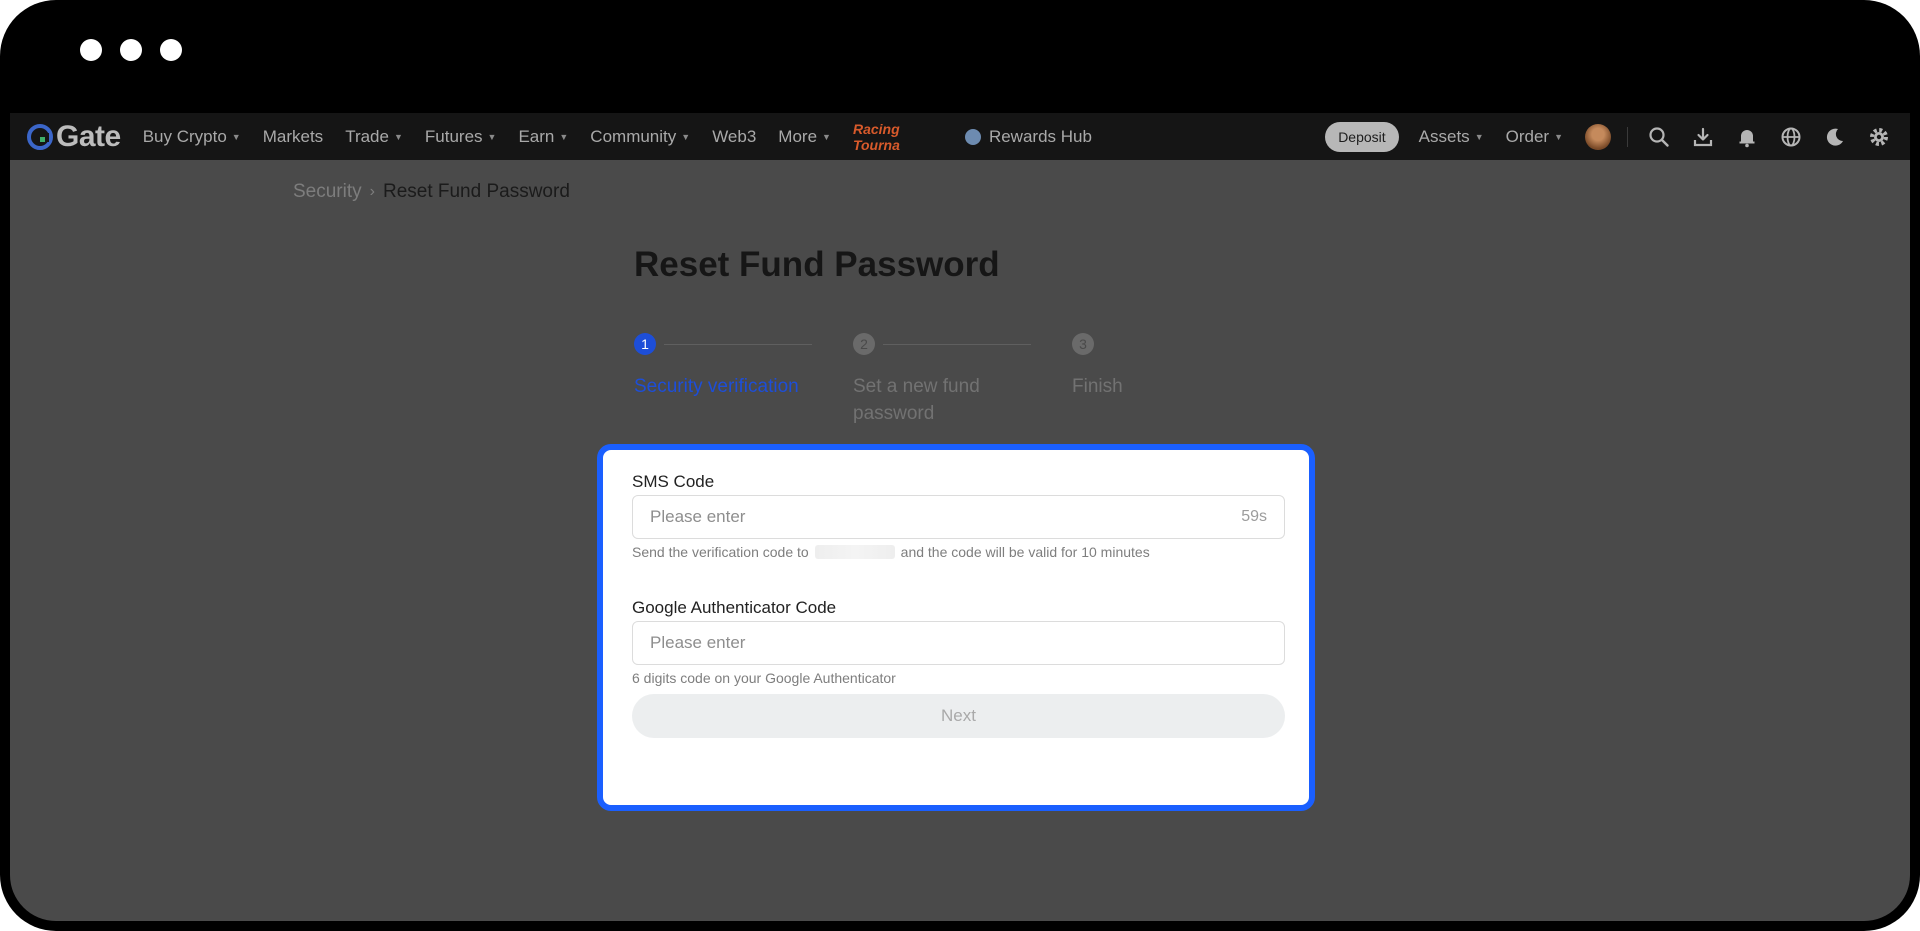 The height and width of the screenshot is (931, 1920). Describe the element at coordinates (1703, 137) in the screenshot. I see `download-icon` at that location.